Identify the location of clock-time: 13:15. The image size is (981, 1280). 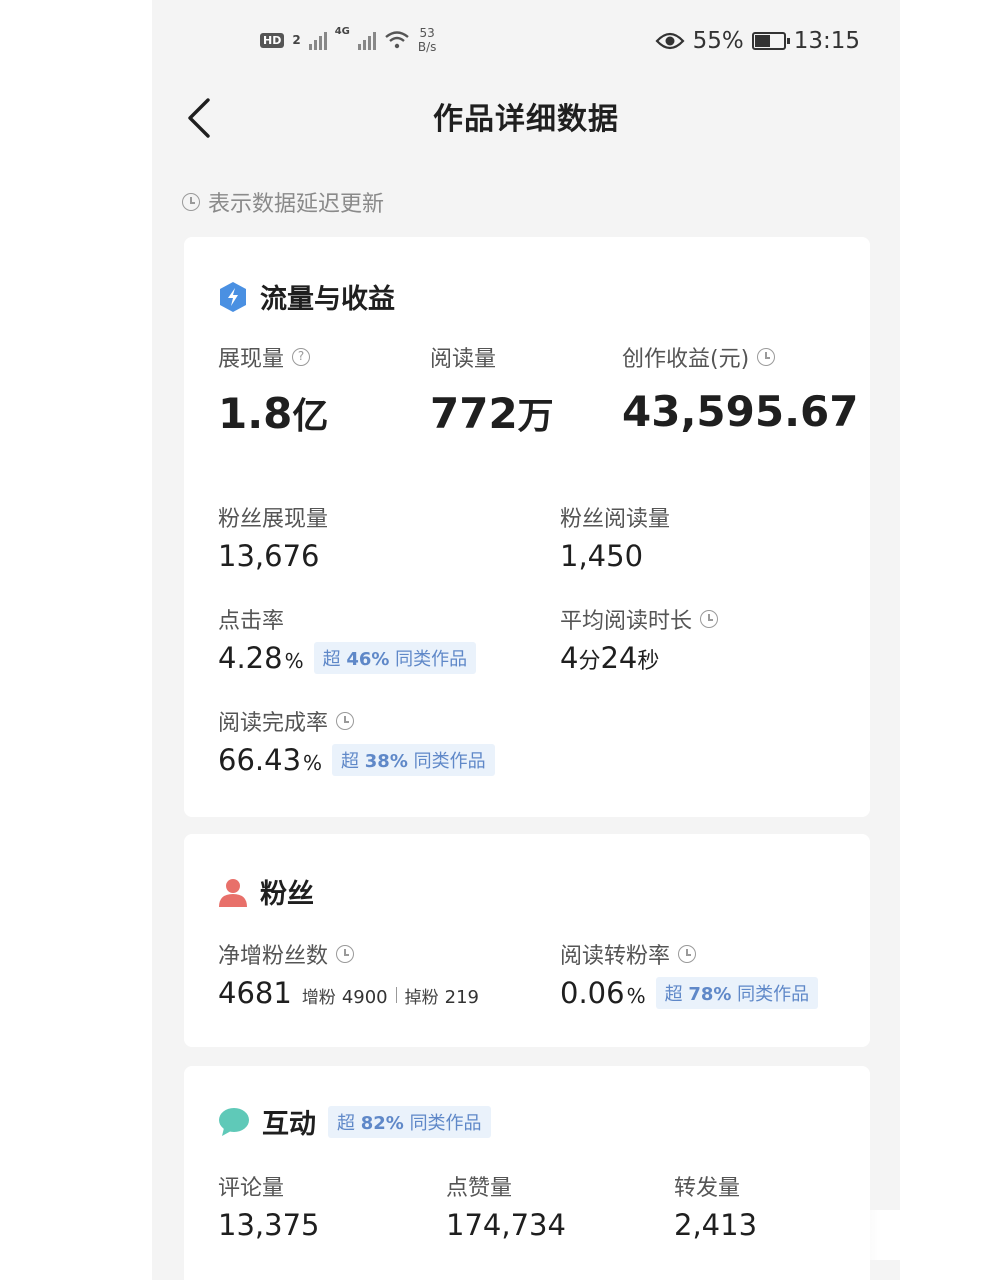
(826, 41).